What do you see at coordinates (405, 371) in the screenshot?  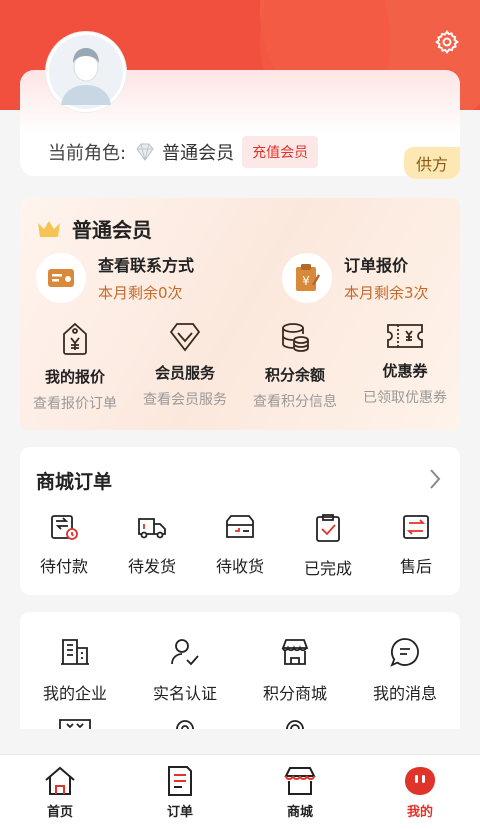 I see `coupons-title: 优惠券` at bounding box center [405, 371].